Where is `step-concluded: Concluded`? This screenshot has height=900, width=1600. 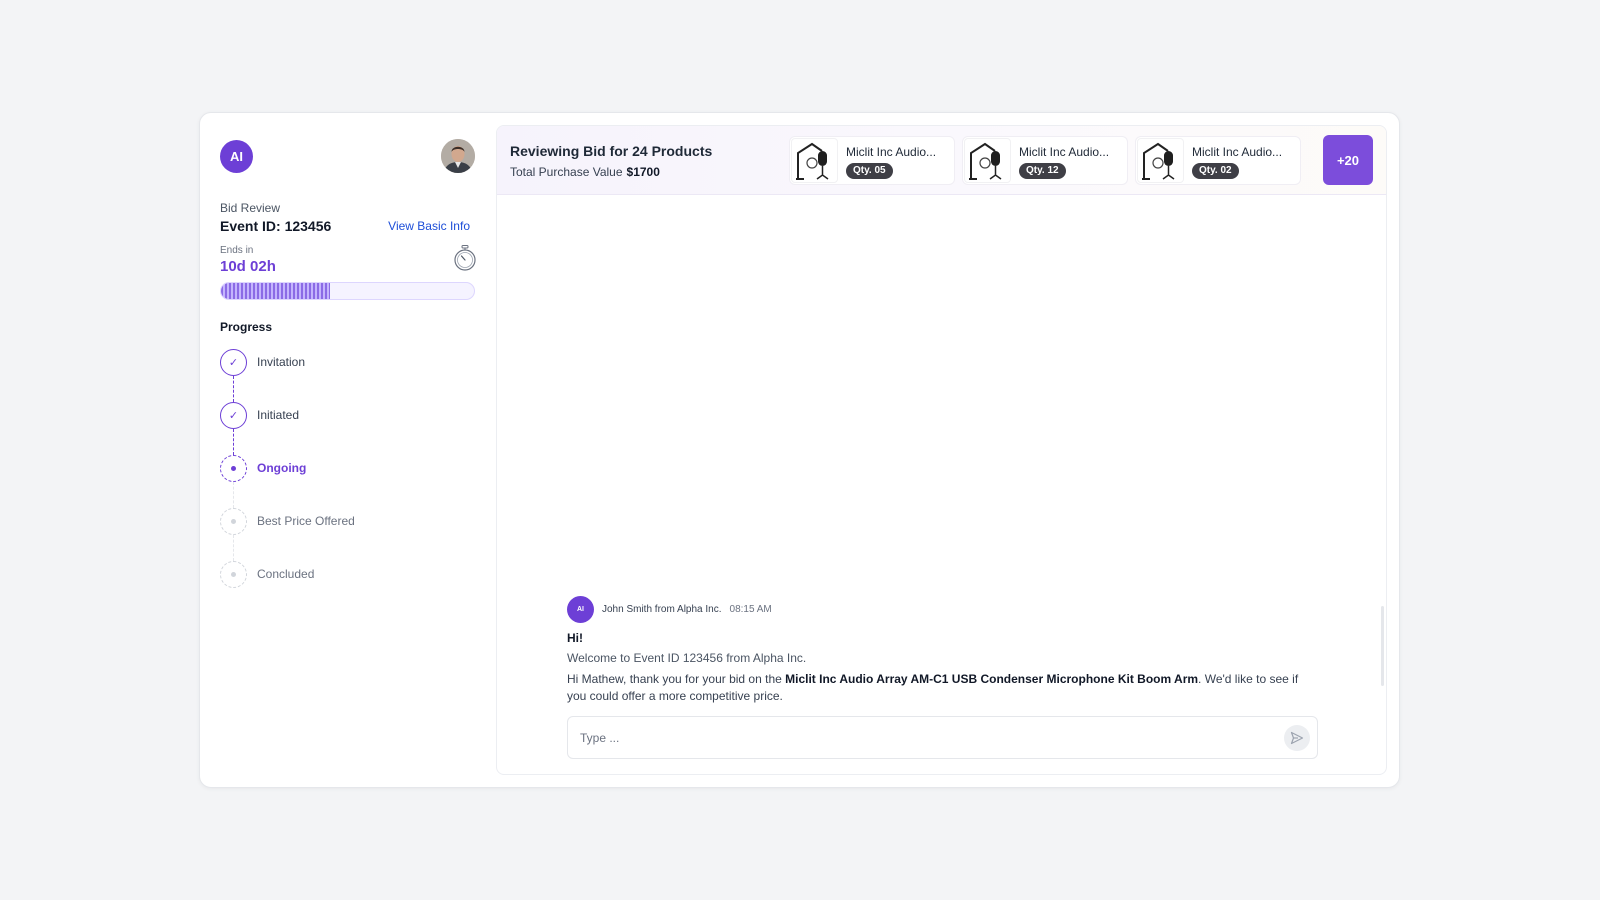 step-concluded: Concluded is located at coordinates (287, 587).